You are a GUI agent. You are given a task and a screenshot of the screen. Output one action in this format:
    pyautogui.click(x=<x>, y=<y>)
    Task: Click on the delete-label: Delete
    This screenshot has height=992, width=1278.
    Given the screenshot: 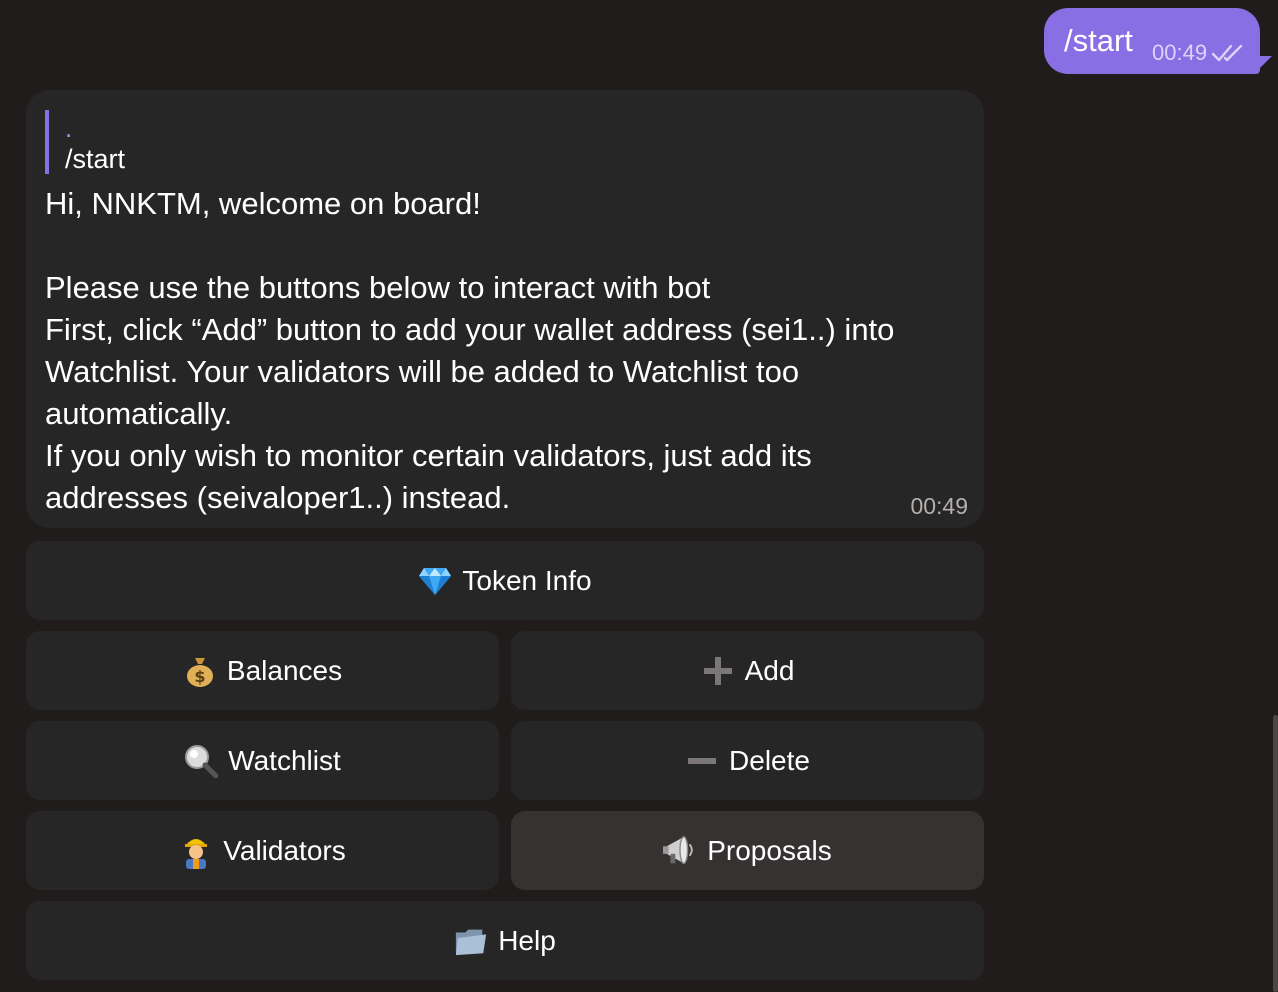 What is the action you would take?
    pyautogui.click(x=769, y=760)
    